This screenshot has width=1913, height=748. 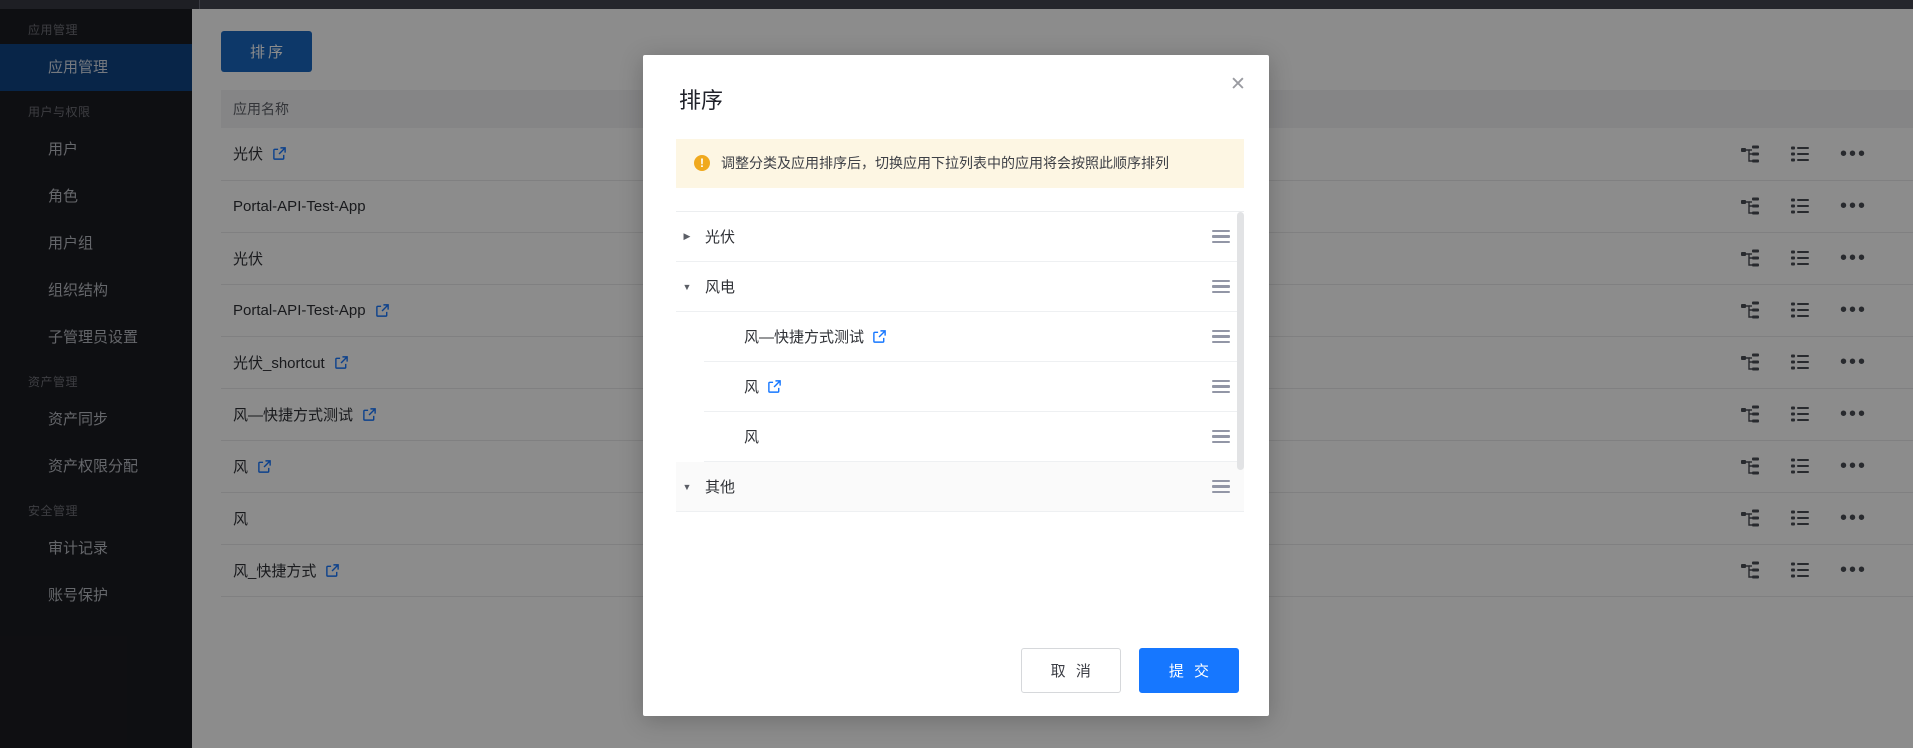 What do you see at coordinates (1188, 670) in the screenshot?
I see `submit-button: 提 交` at bounding box center [1188, 670].